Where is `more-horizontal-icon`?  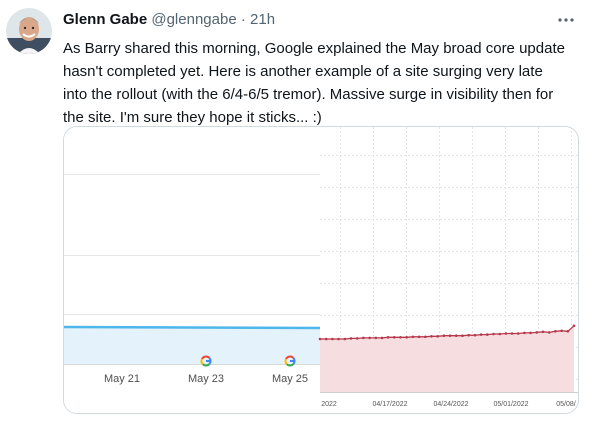
more-horizontal-icon is located at coordinates (566, 20).